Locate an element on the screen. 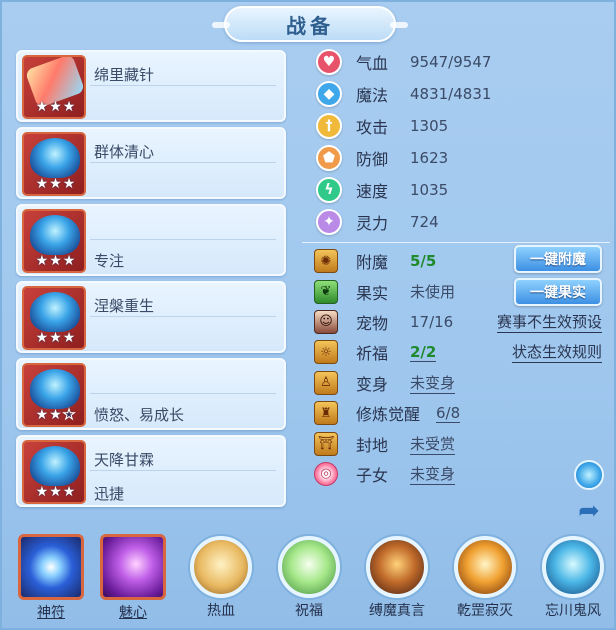  spirit-icon: ✦ is located at coordinates (329, 222).